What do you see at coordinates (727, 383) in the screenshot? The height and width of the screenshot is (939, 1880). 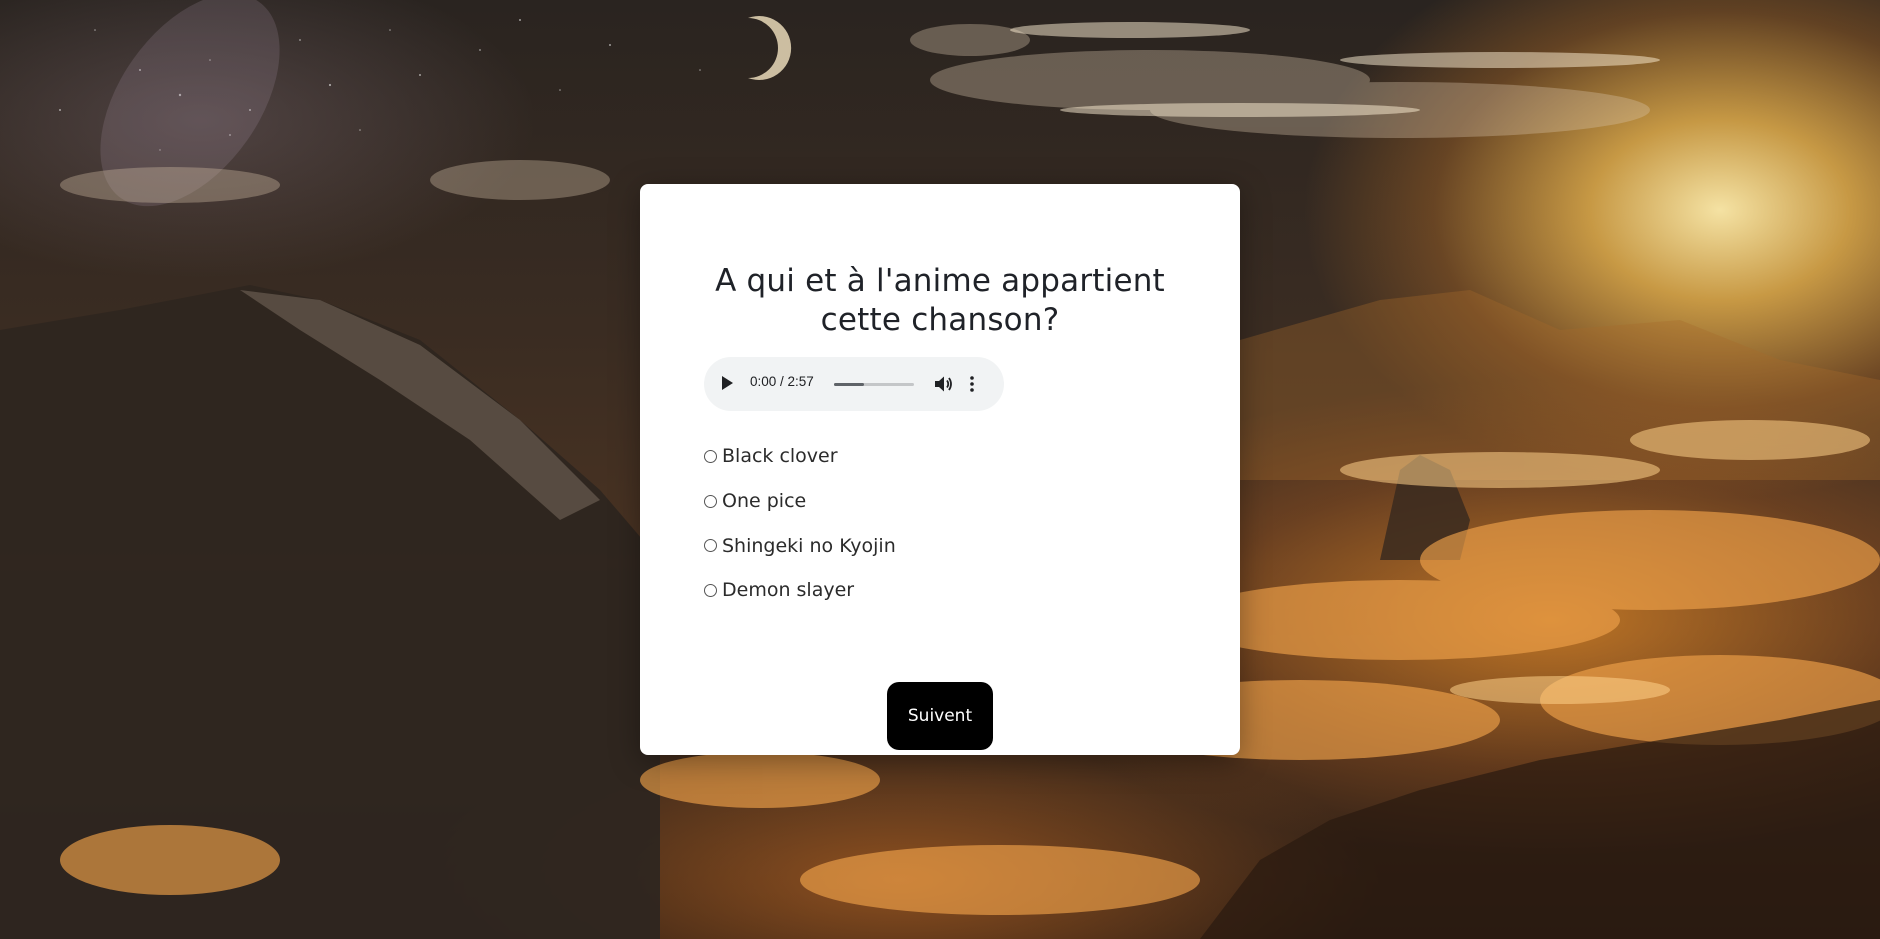 I see `play-icon` at bounding box center [727, 383].